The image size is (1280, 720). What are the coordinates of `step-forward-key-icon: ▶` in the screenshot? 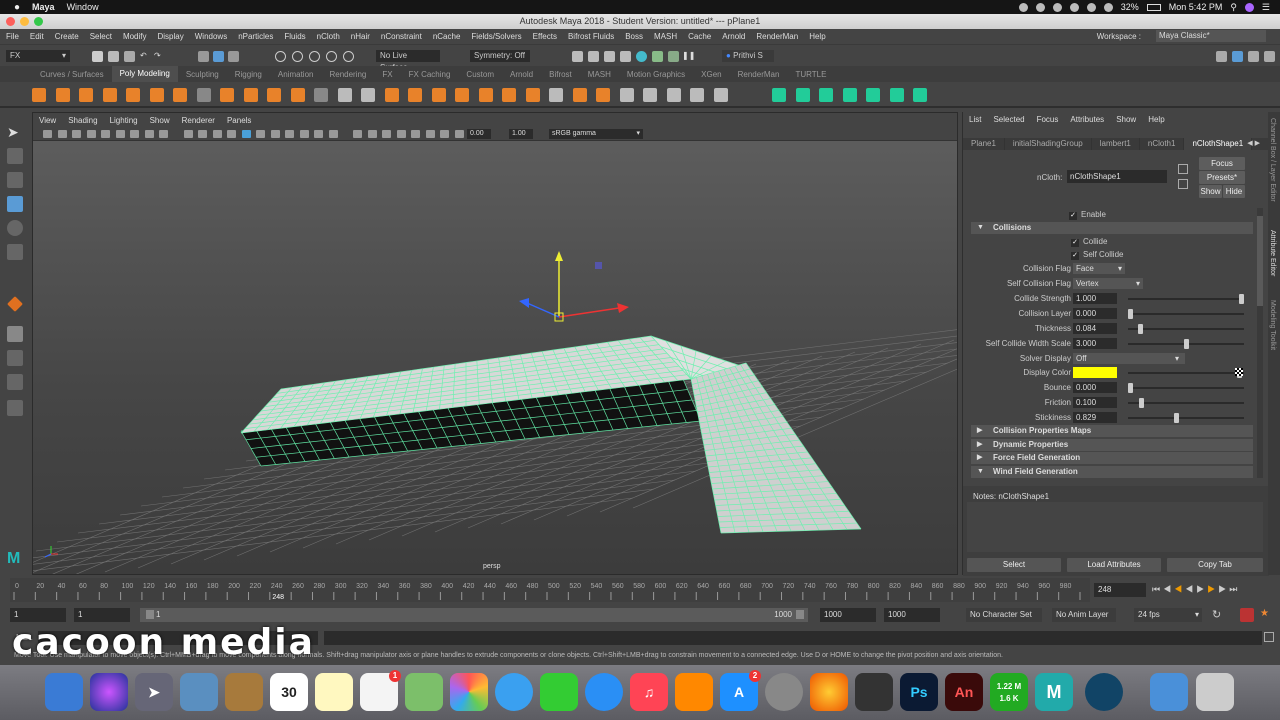 It's located at (1223, 589).